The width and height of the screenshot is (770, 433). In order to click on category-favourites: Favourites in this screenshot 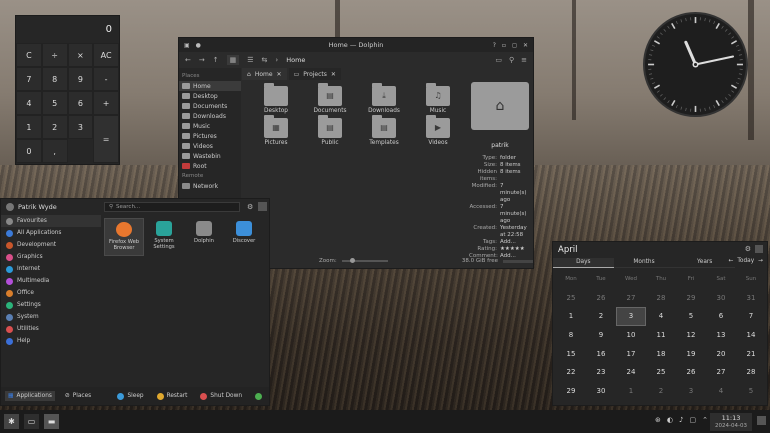, I will do `click(51, 221)`.